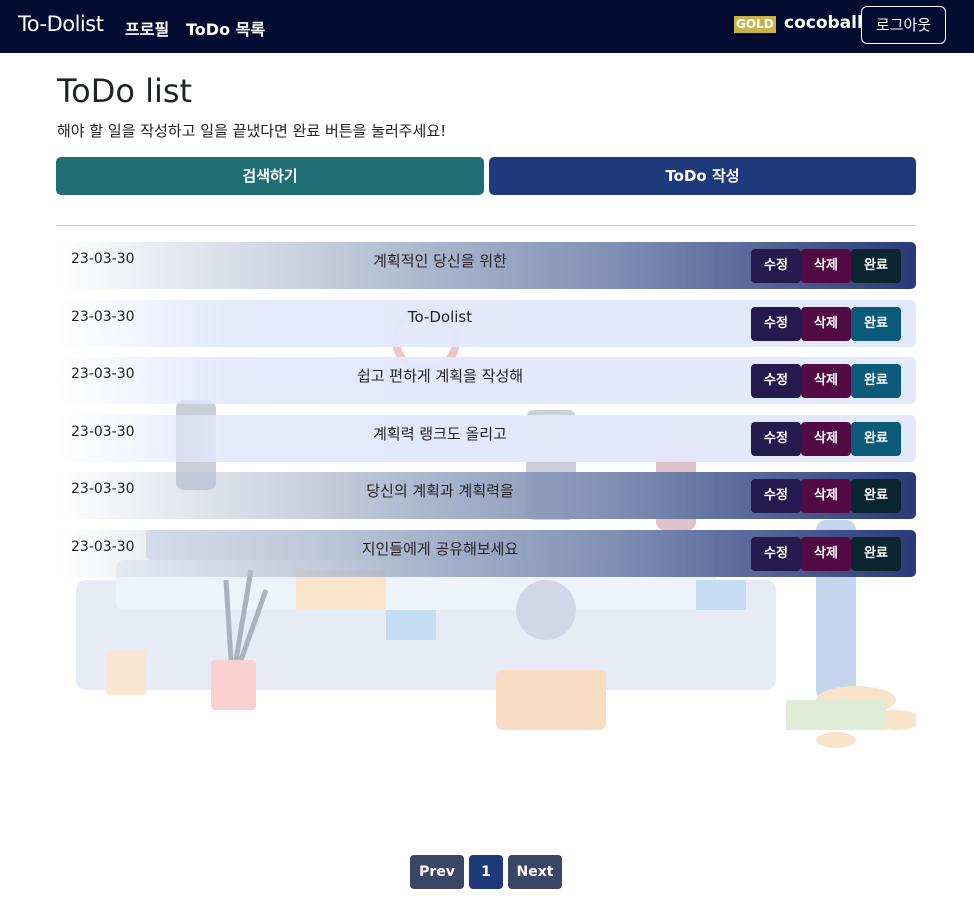 The image size is (974, 902). Describe the element at coordinates (440, 434) in the screenshot. I see `todo-title: 계획력 랭크도 올리고` at that location.